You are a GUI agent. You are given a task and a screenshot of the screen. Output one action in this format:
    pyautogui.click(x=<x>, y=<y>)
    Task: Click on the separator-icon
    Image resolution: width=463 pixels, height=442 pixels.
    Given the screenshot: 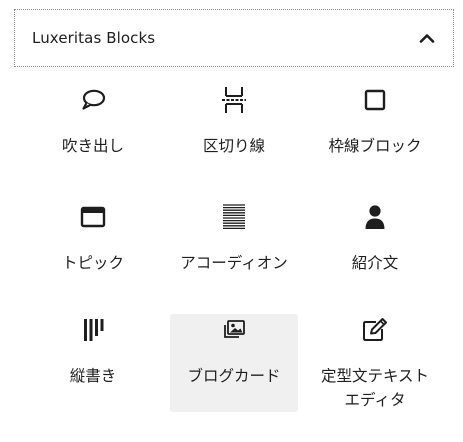 What is the action you would take?
    pyautogui.click(x=234, y=100)
    